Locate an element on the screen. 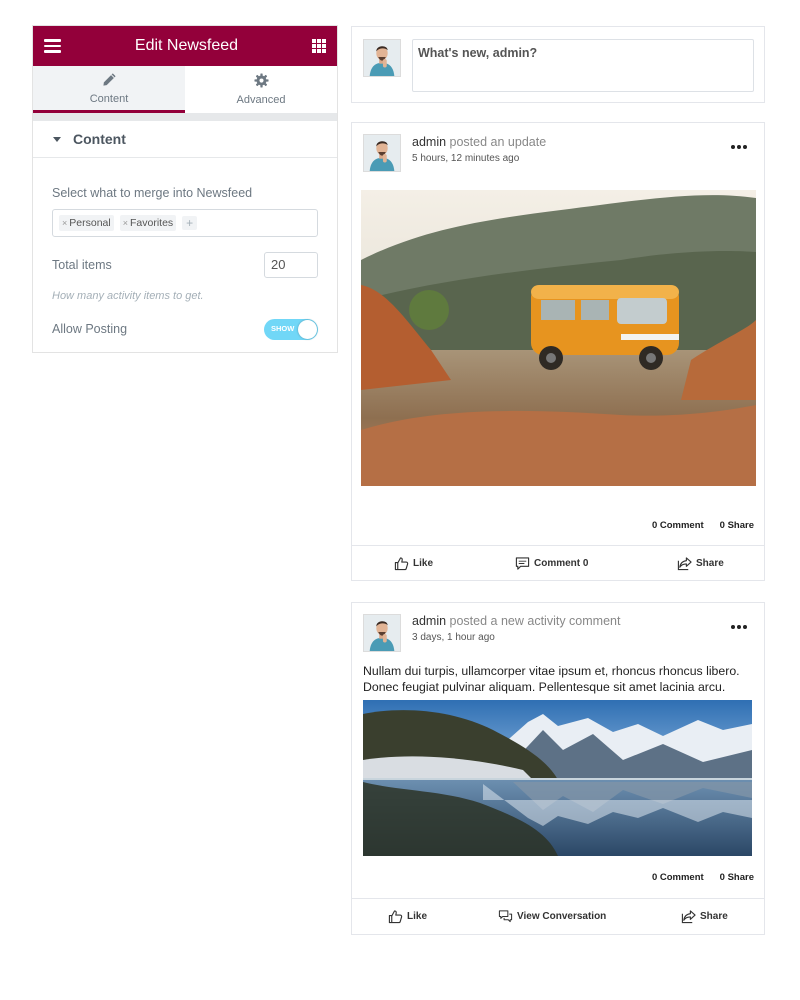 Image resolution: width=800 pixels, height=1000 pixels. post-timestamp: 3 days, 1 hour ago is located at coordinates (453, 637).